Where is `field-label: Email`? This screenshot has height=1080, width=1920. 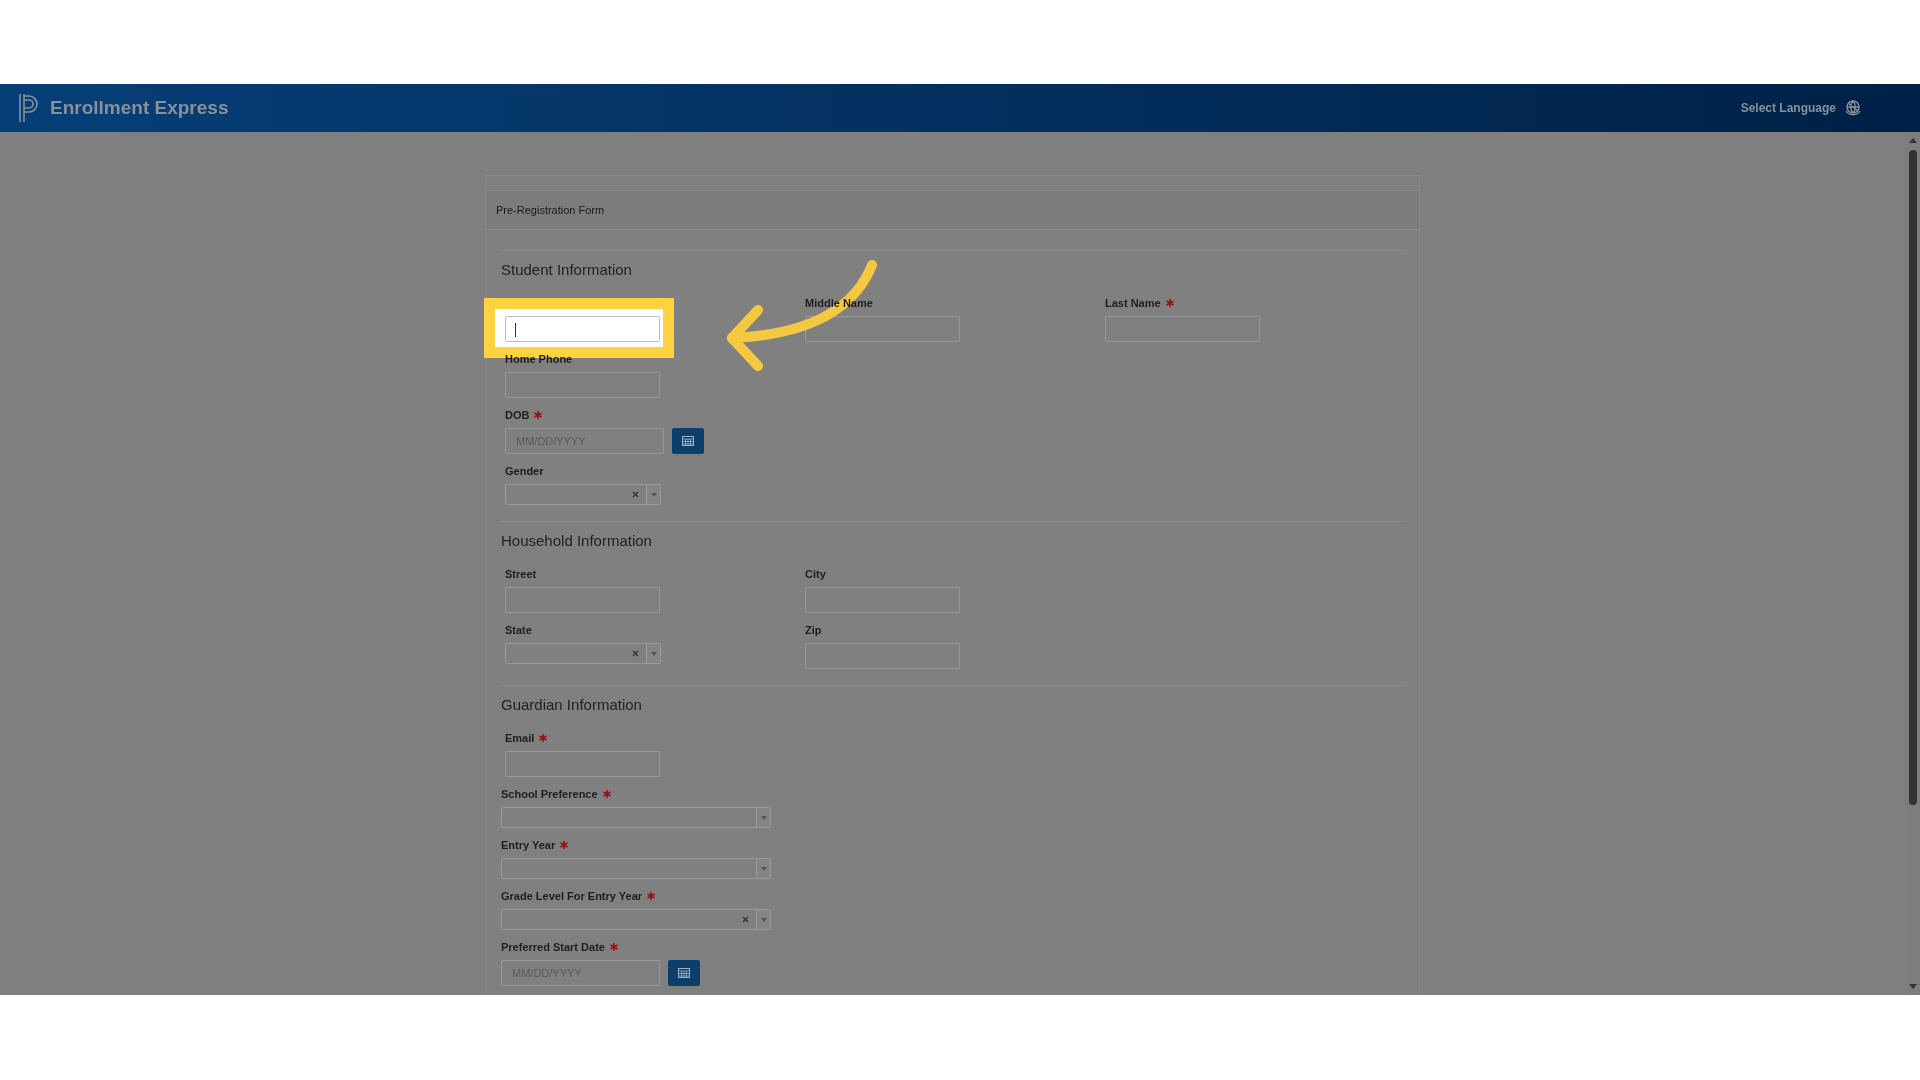 field-label: Email is located at coordinates (520, 738).